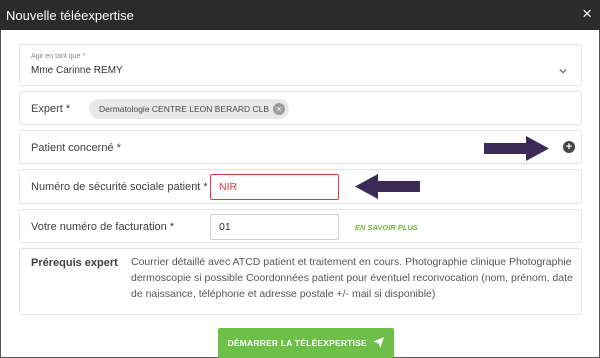 Image resolution: width=600 pixels, height=358 pixels. Describe the element at coordinates (74, 263) in the screenshot. I see `prerequisites-label: Prérequis expert` at that location.